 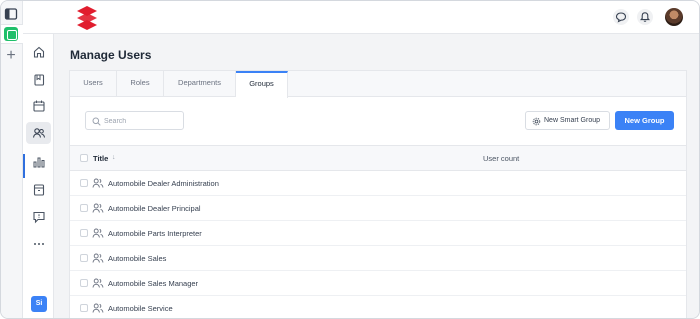 What do you see at coordinates (378, 208) in the screenshot?
I see `table-row: Automobile Dealer Principal` at bounding box center [378, 208].